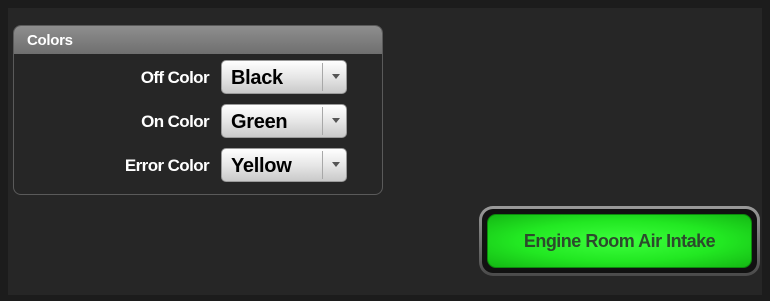 The width and height of the screenshot is (770, 301). What do you see at coordinates (175, 77) in the screenshot?
I see `off-color-label: Off Color` at bounding box center [175, 77].